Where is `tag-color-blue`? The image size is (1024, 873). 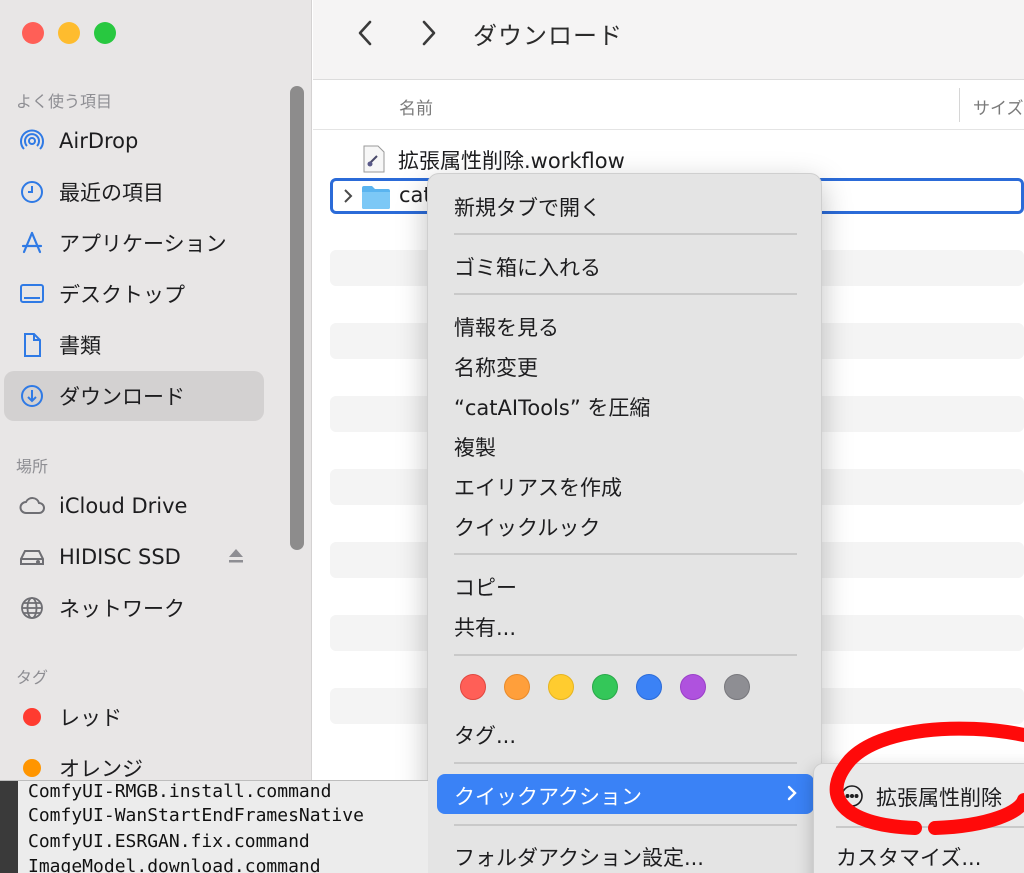
tag-color-blue is located at coordinates (649, 687).